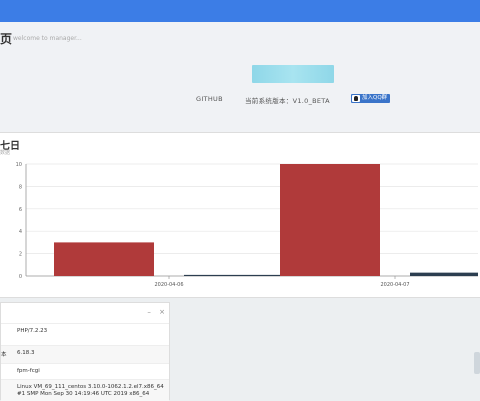 This screenshot has height=401, width=480. Describe the element at coordinates (19, 165) in the screenshot. I see `y-tick-label: 10` at that location.